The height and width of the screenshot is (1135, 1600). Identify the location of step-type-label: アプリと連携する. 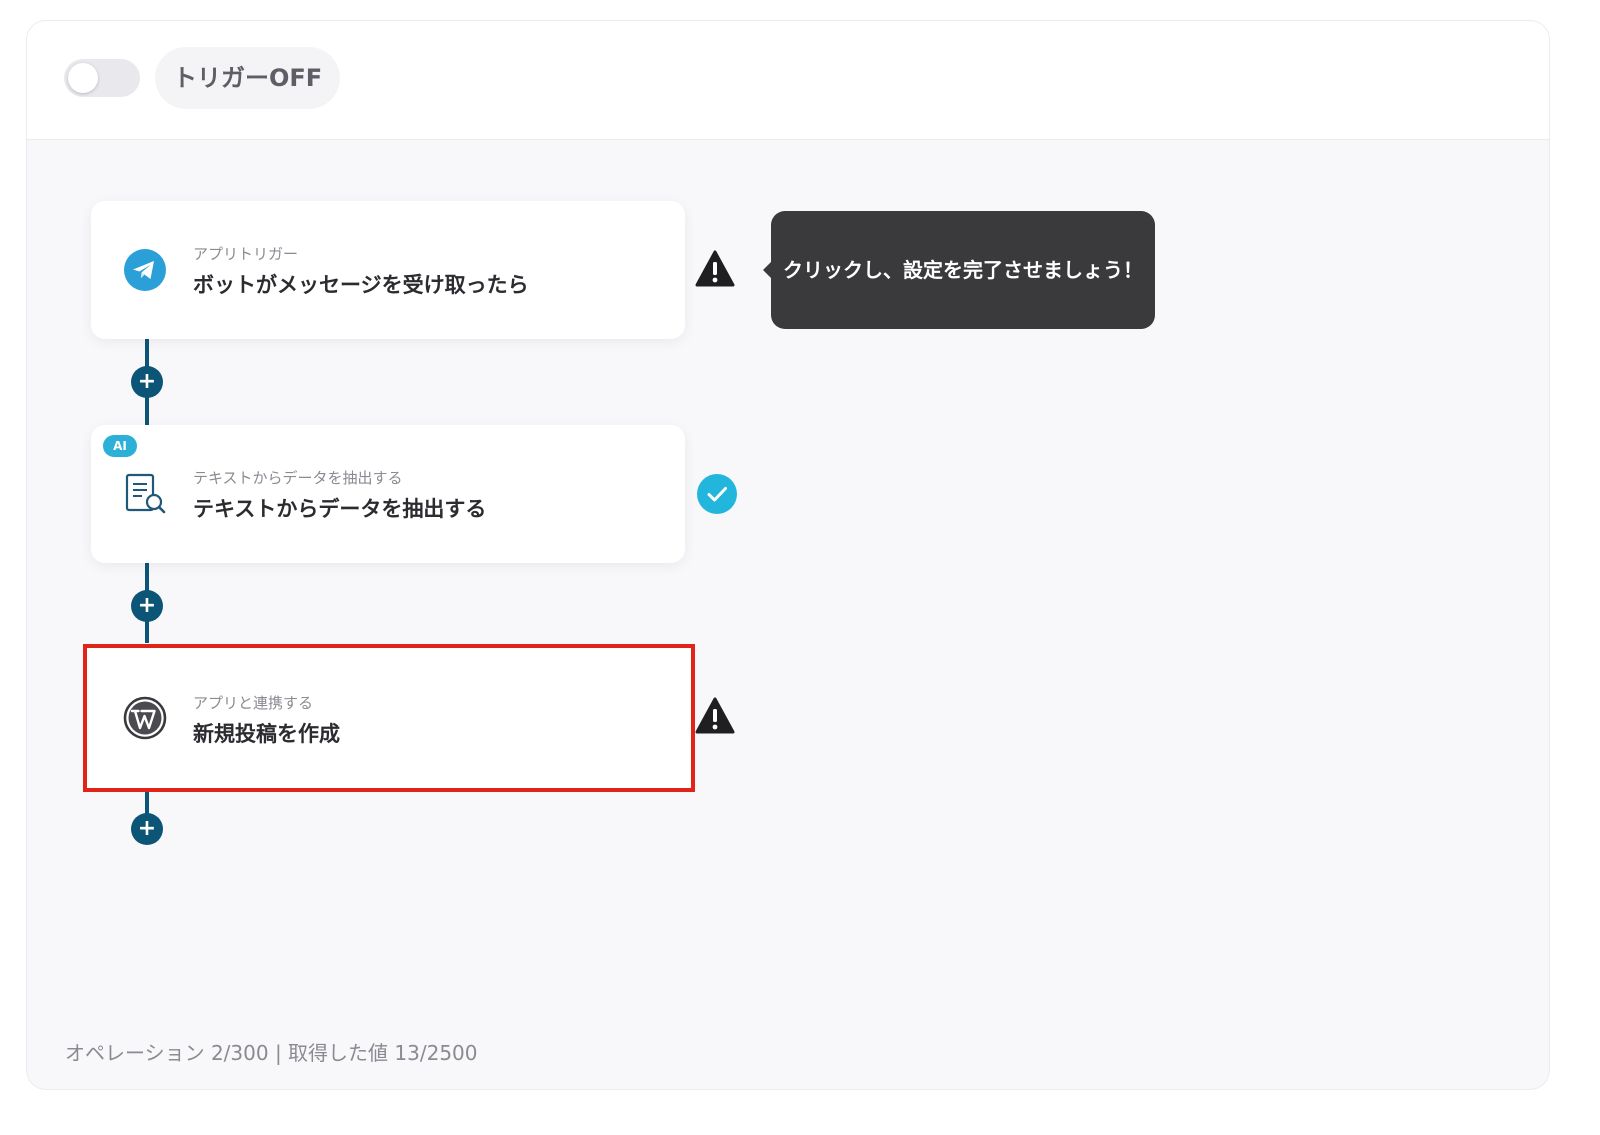
(253, 703).